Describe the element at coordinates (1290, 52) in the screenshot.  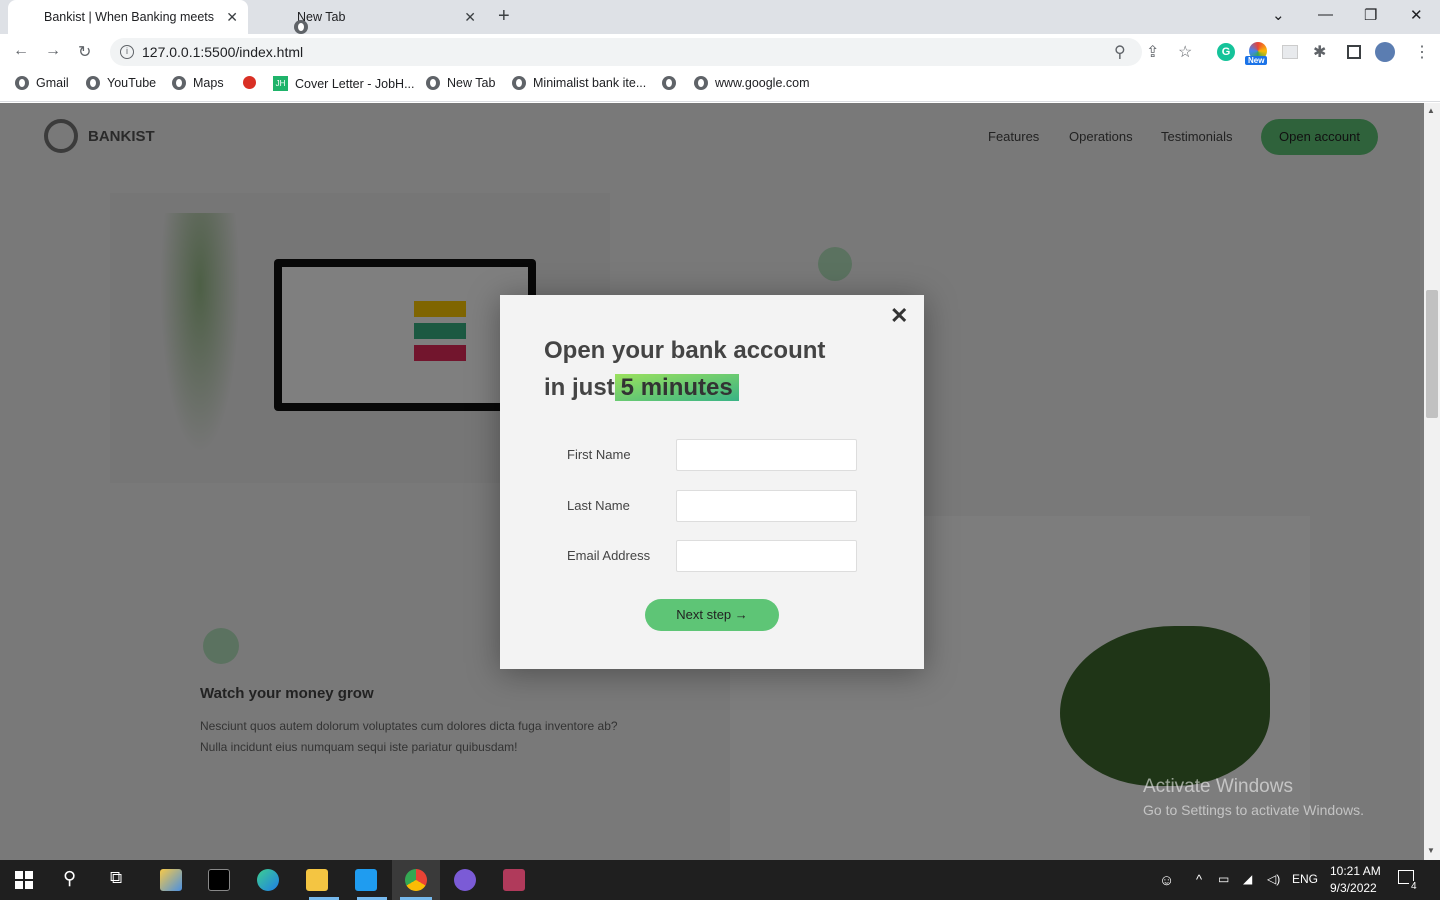
I see `extension-icon` at that location.